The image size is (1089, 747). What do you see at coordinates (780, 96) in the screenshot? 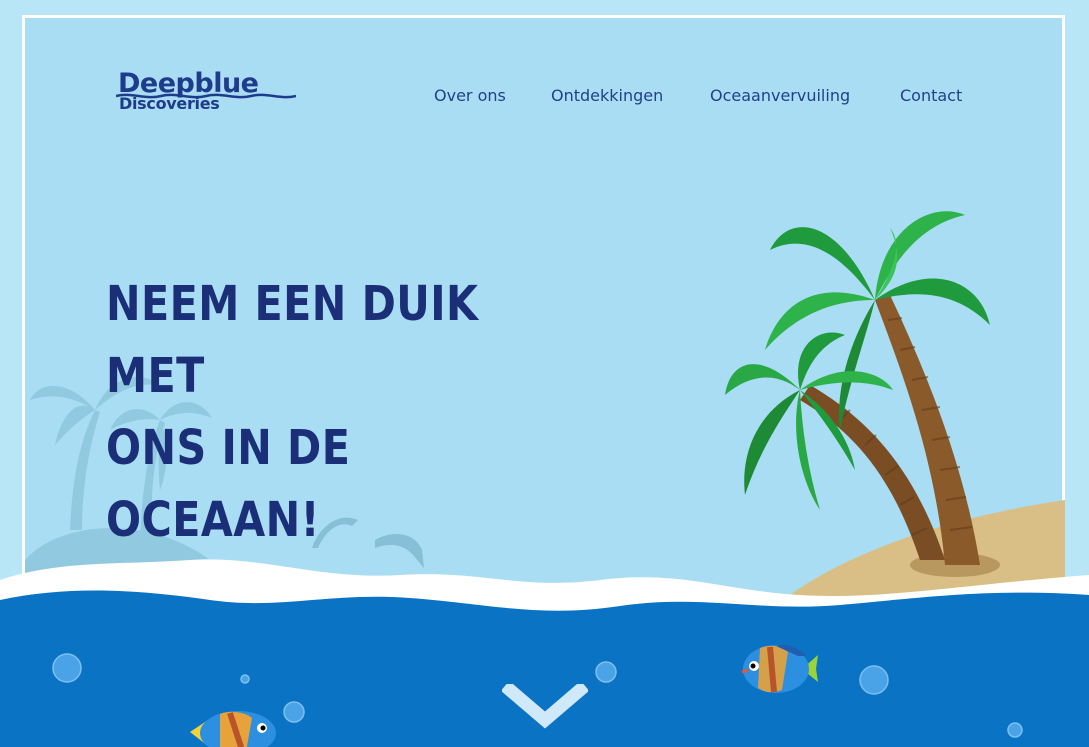
I see `nav-item-oceaanvervuiling: Oceaanvervuiling` at bounding box center [780, 96].